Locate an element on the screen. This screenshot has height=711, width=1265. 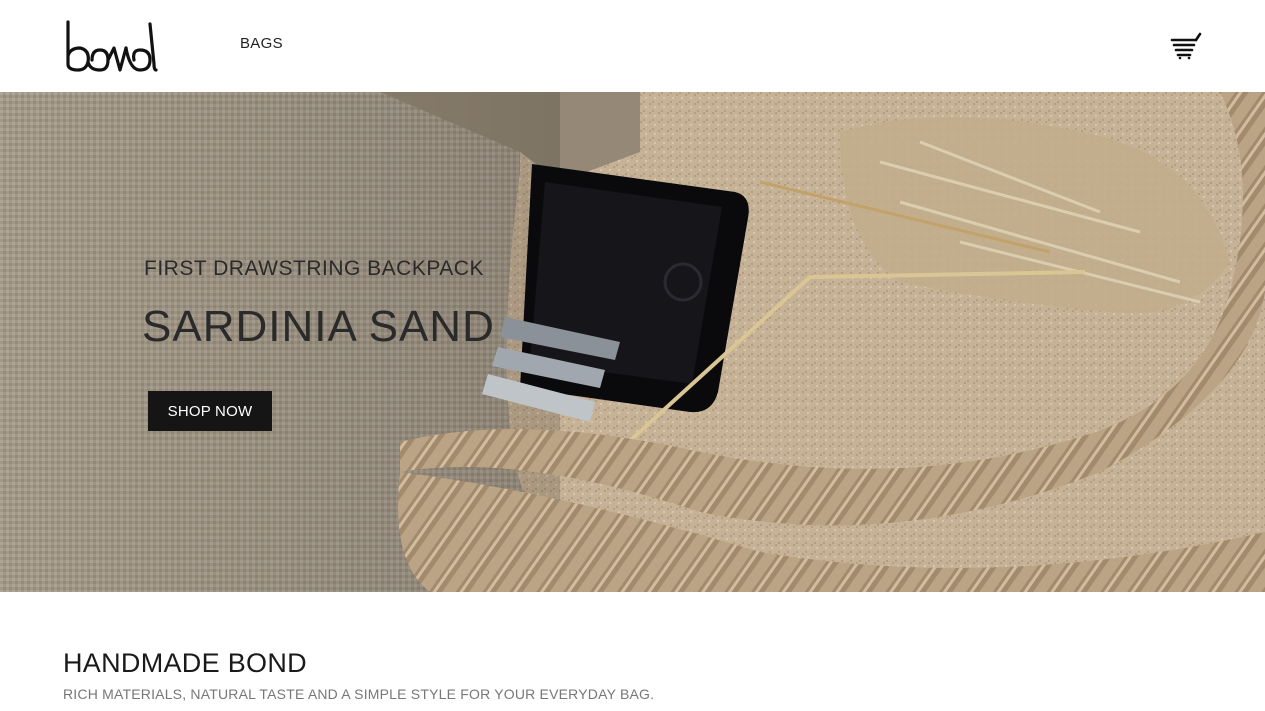
section-title: HANDMADE BOND is located at coordinates (185, 663).